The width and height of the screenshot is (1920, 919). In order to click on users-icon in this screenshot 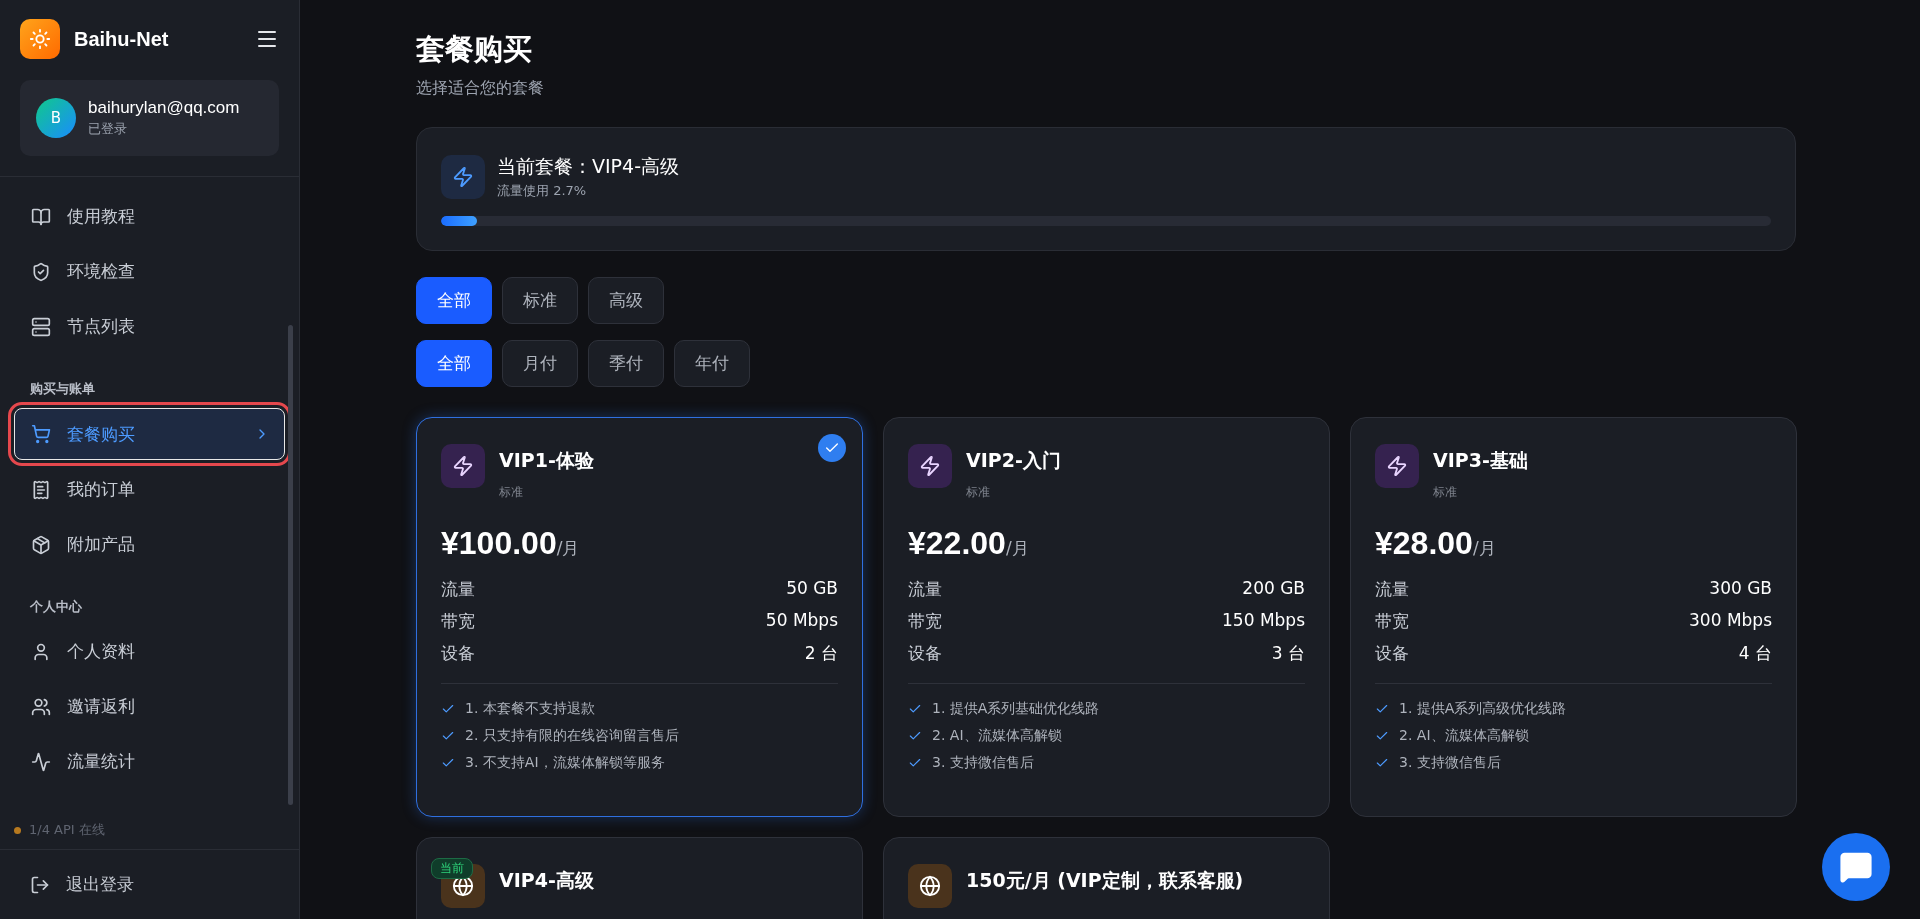, I will do `click(41, 706)`.